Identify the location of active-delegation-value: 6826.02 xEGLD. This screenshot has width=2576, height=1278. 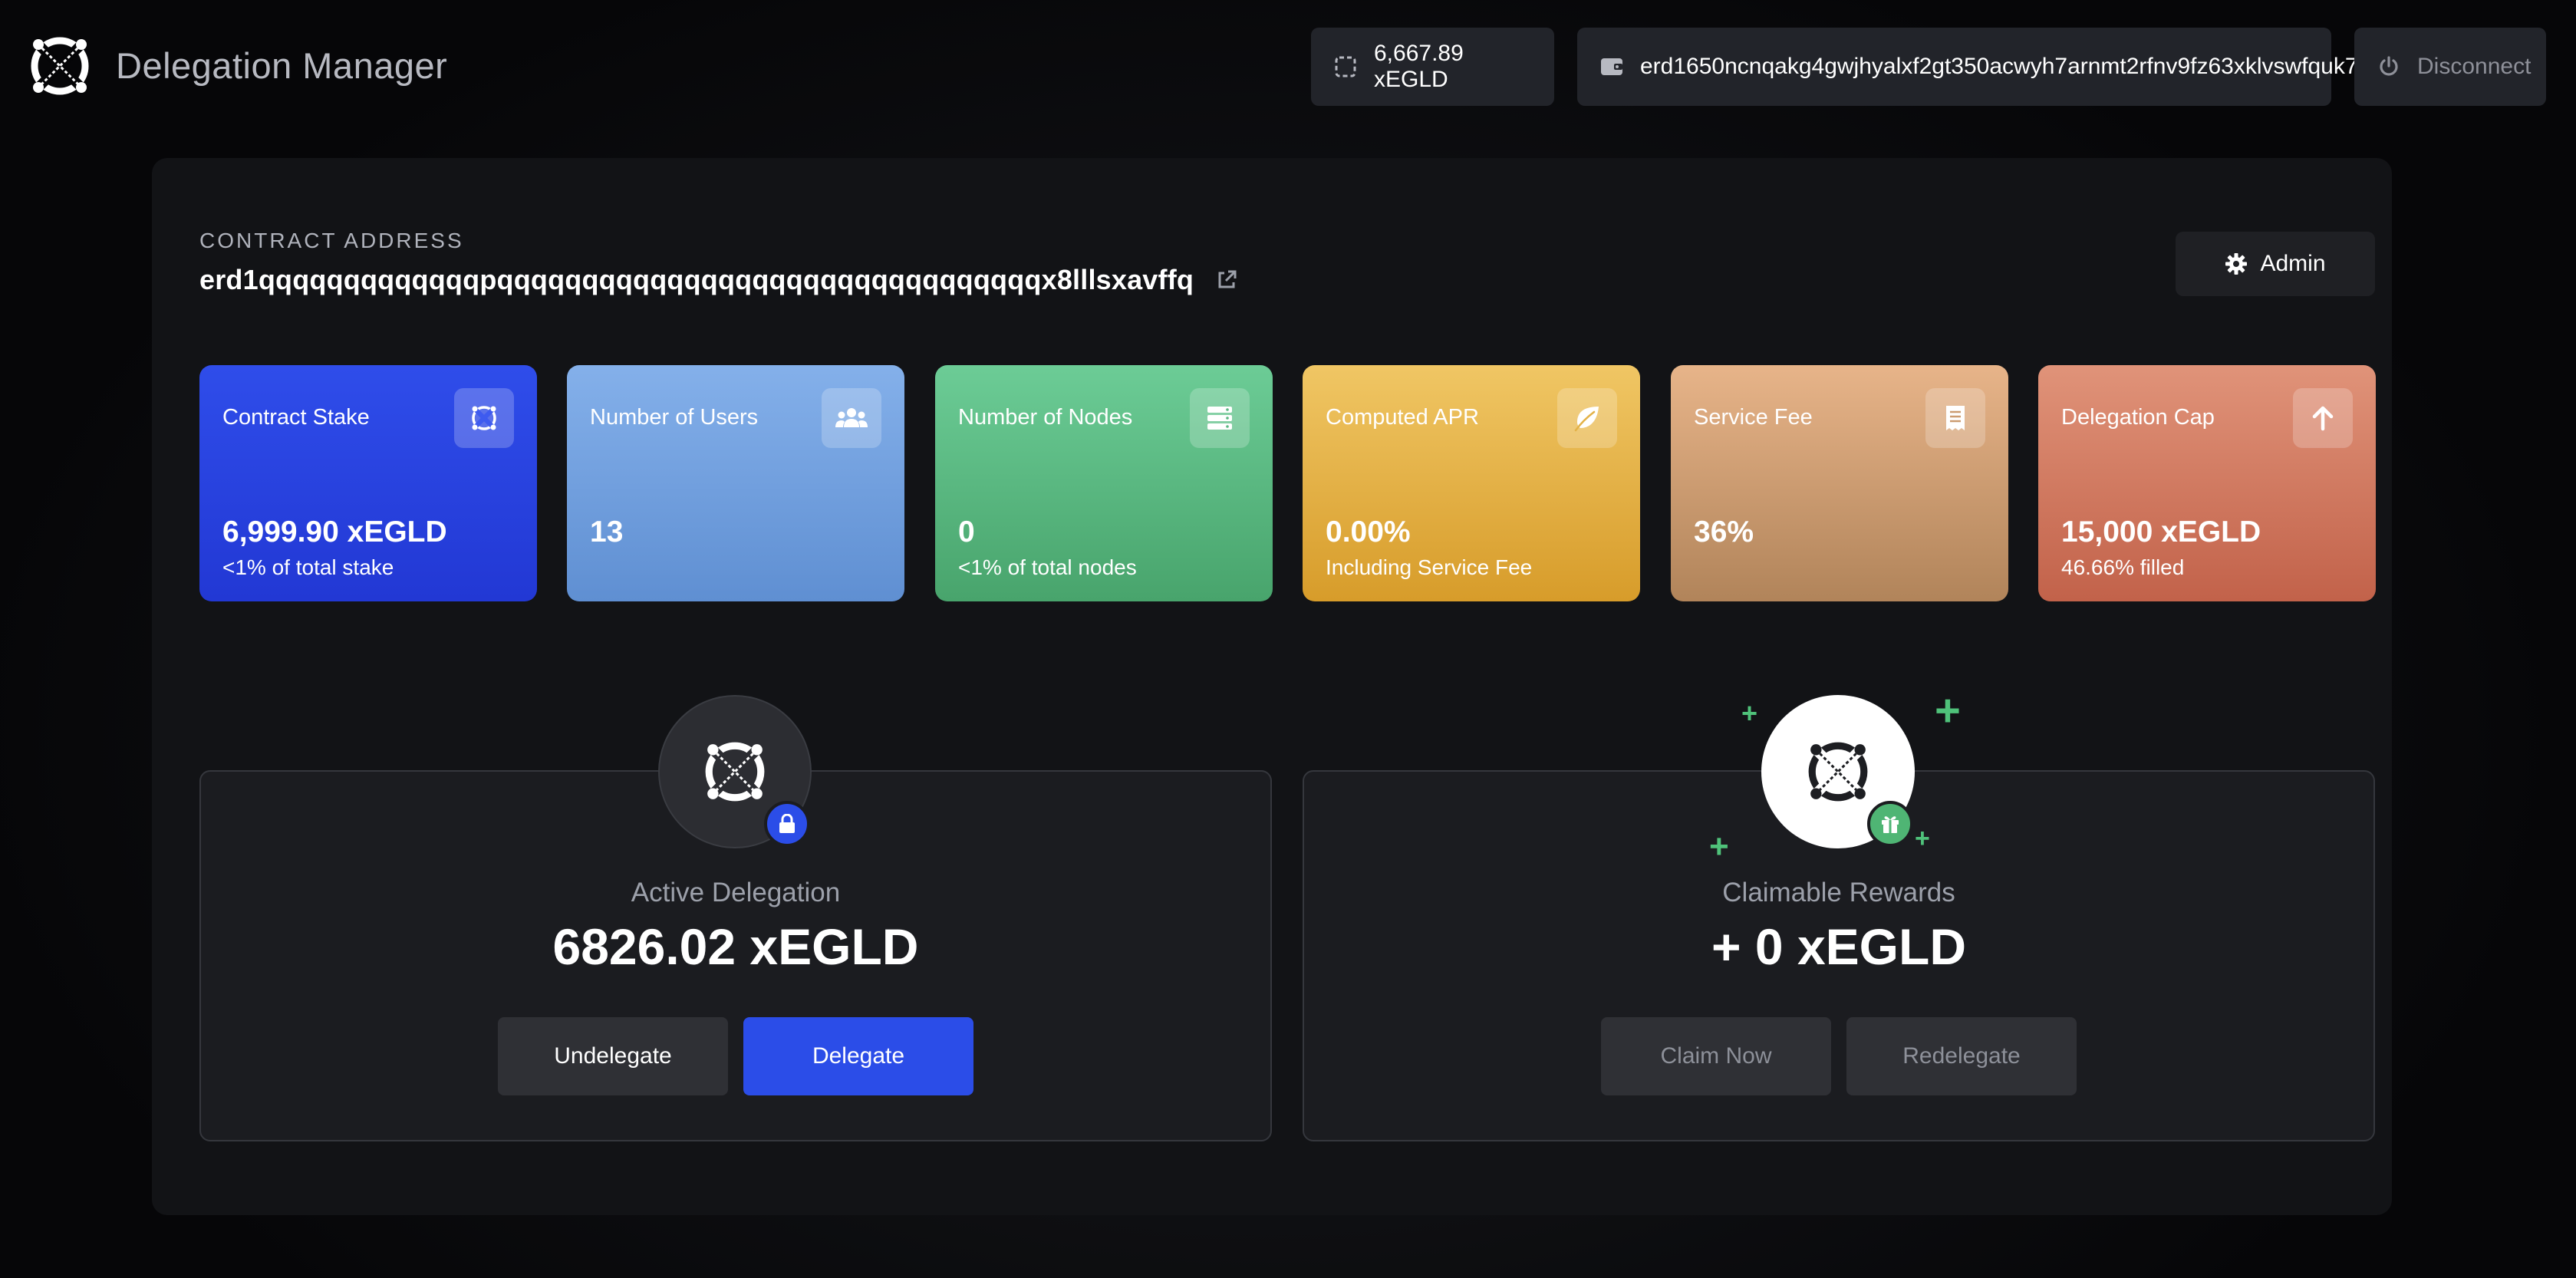
(735, 946).